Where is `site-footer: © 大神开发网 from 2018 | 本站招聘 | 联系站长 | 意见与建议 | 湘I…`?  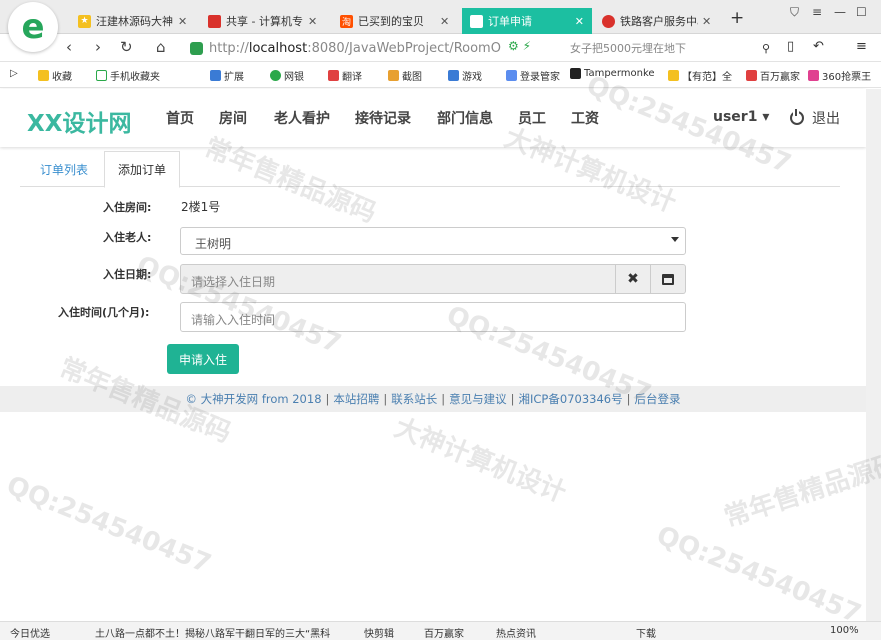 site-footer: © 大神开发网 from 2018 | 本站招聘 | 联系站长 | 意见与建议 | 湘I… is located at coordinates (433, 399).